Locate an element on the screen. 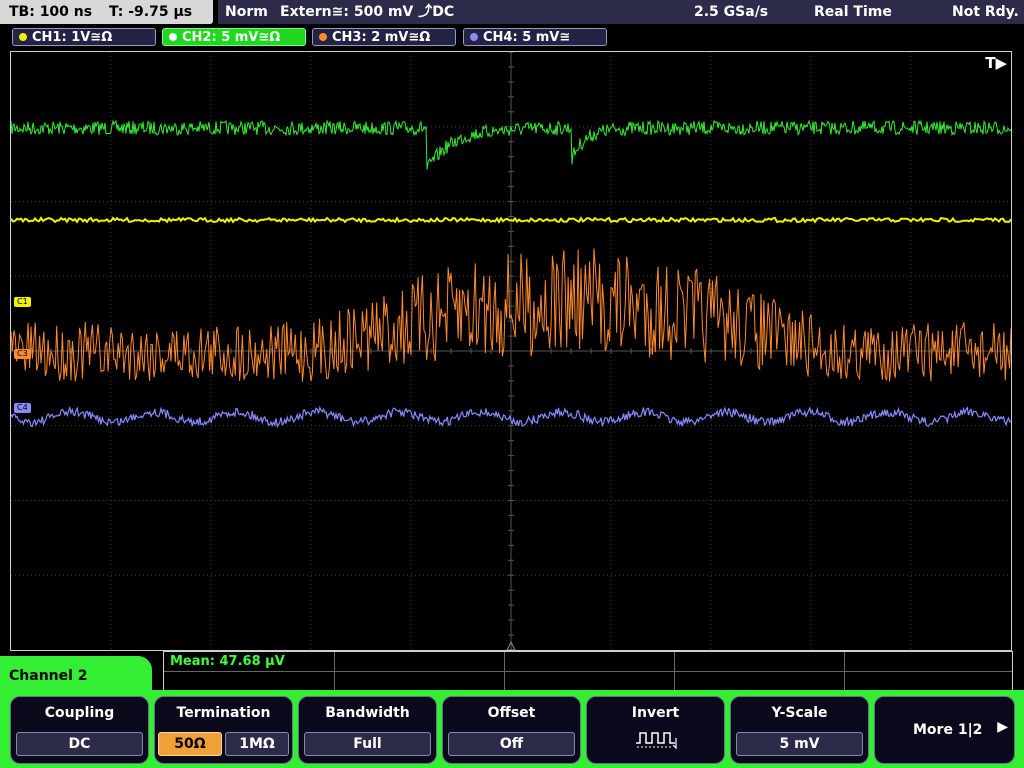 The height and width of the screenshot is (768, 1024). more-label: More 1|2 is located at coordinates (948, 730).